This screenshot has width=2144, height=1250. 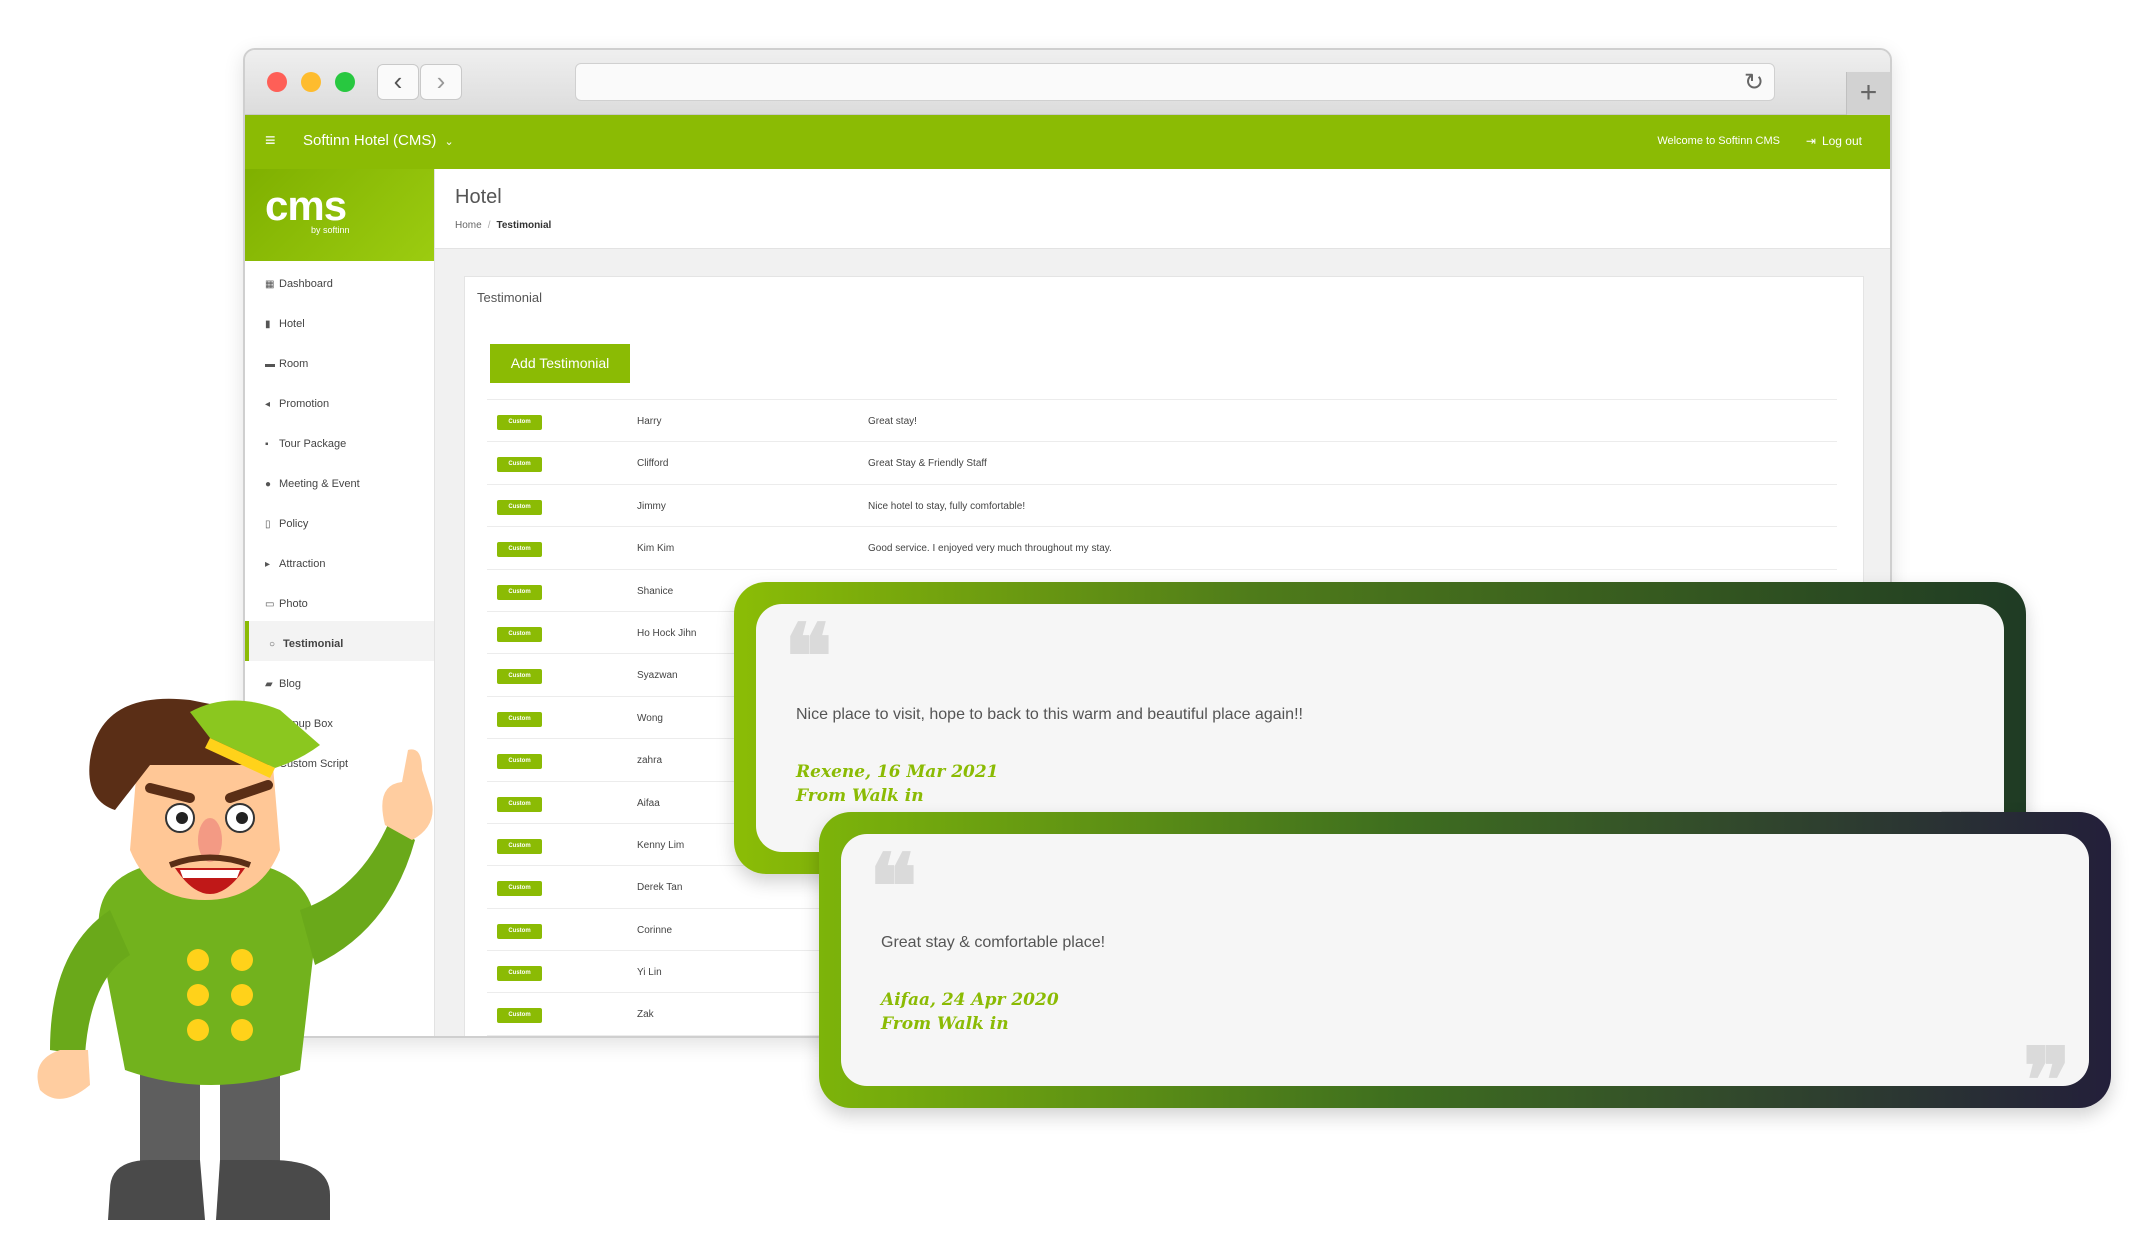 I want to click on sidebar-item-promotion: ◂ Promotion, so click(x=339, y=401).